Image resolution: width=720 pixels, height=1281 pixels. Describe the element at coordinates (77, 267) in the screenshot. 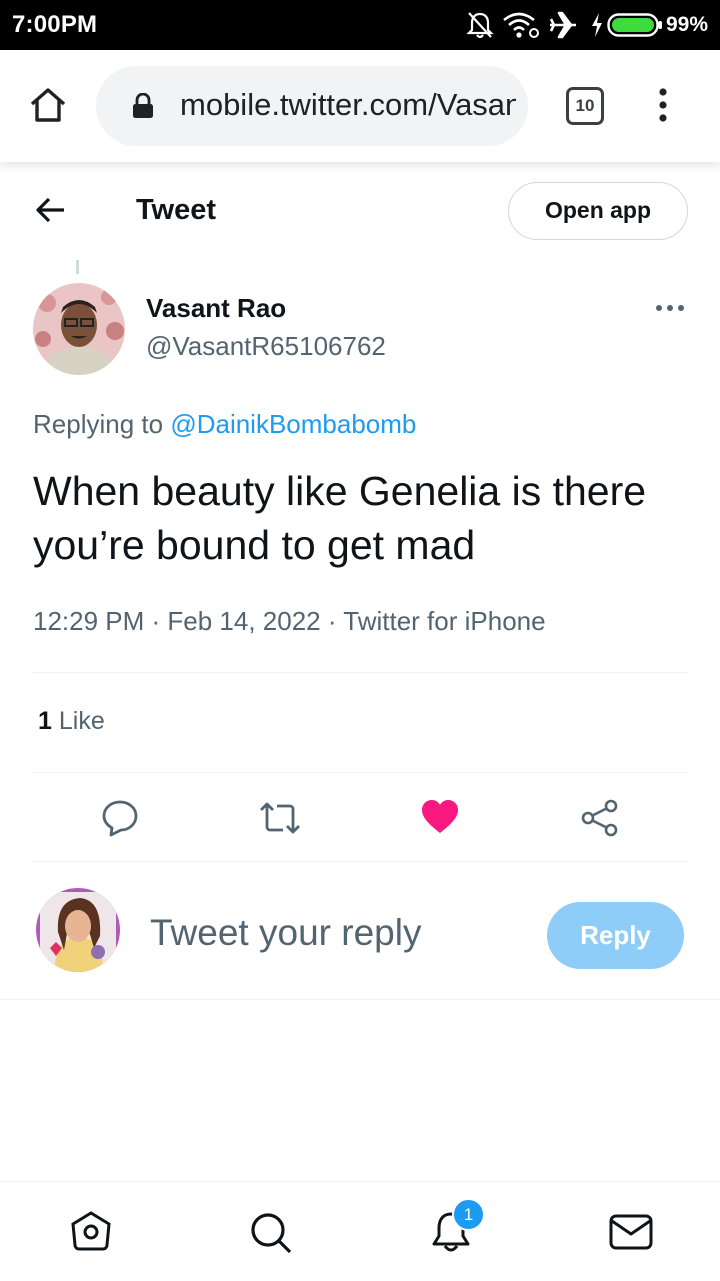

I see `thread-line` at that location.